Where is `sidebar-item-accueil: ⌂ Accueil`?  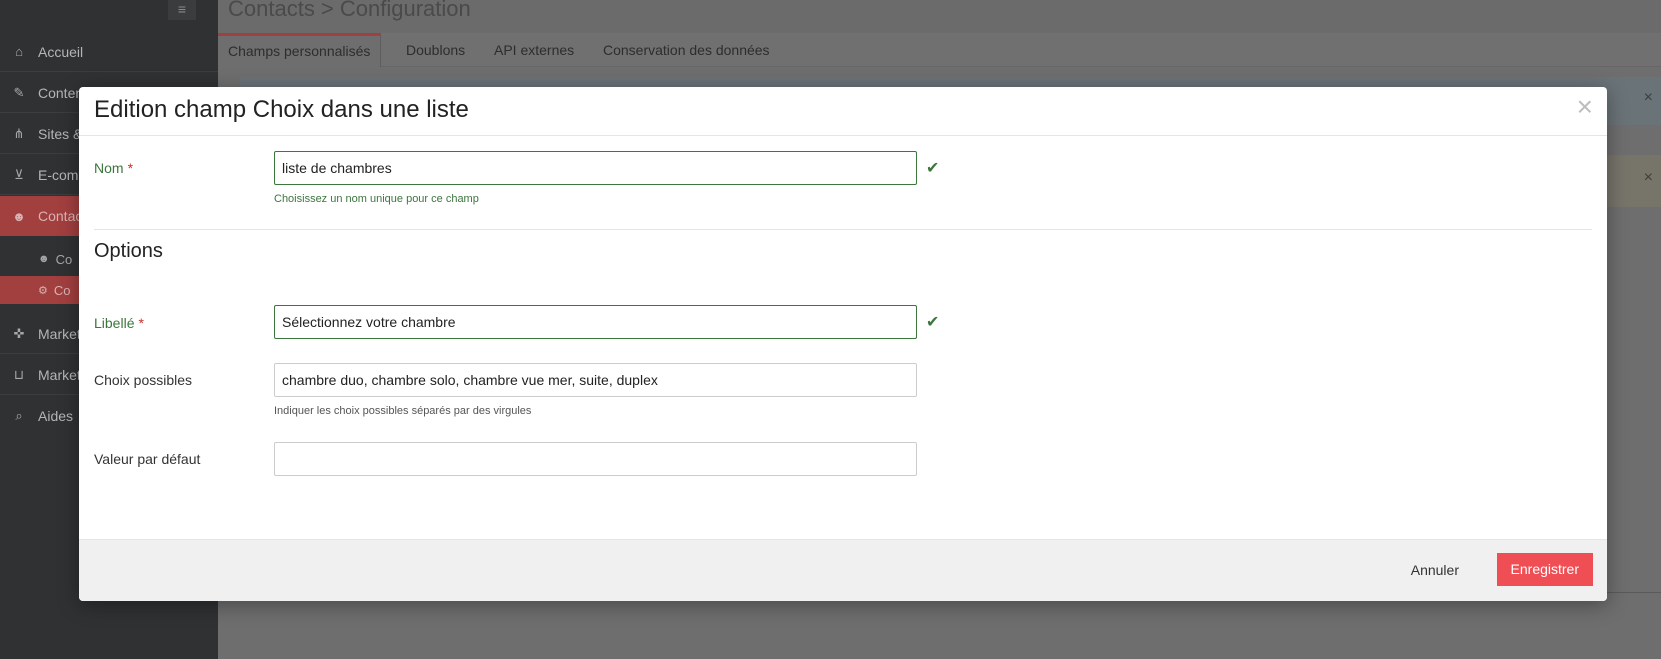
sidebar-item-accueil: ⌂ Accueil is located at coordinates (109, 52).